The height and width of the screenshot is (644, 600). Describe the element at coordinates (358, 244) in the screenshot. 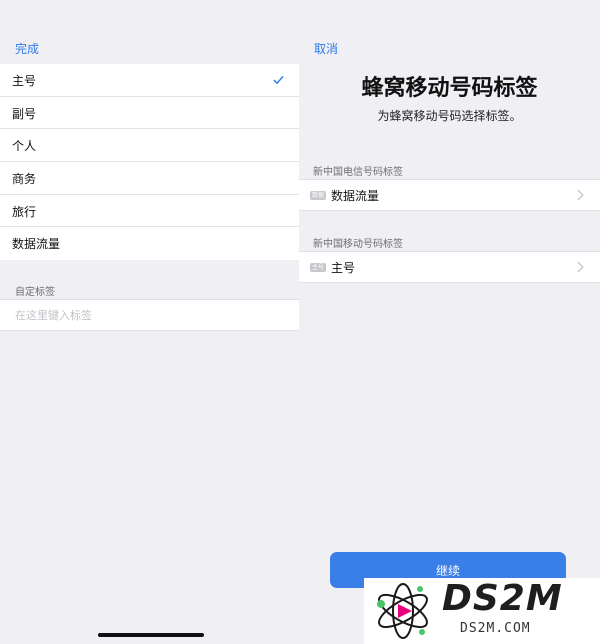

I see `section-header-mobile: 新中国移动号码标签` at that location.